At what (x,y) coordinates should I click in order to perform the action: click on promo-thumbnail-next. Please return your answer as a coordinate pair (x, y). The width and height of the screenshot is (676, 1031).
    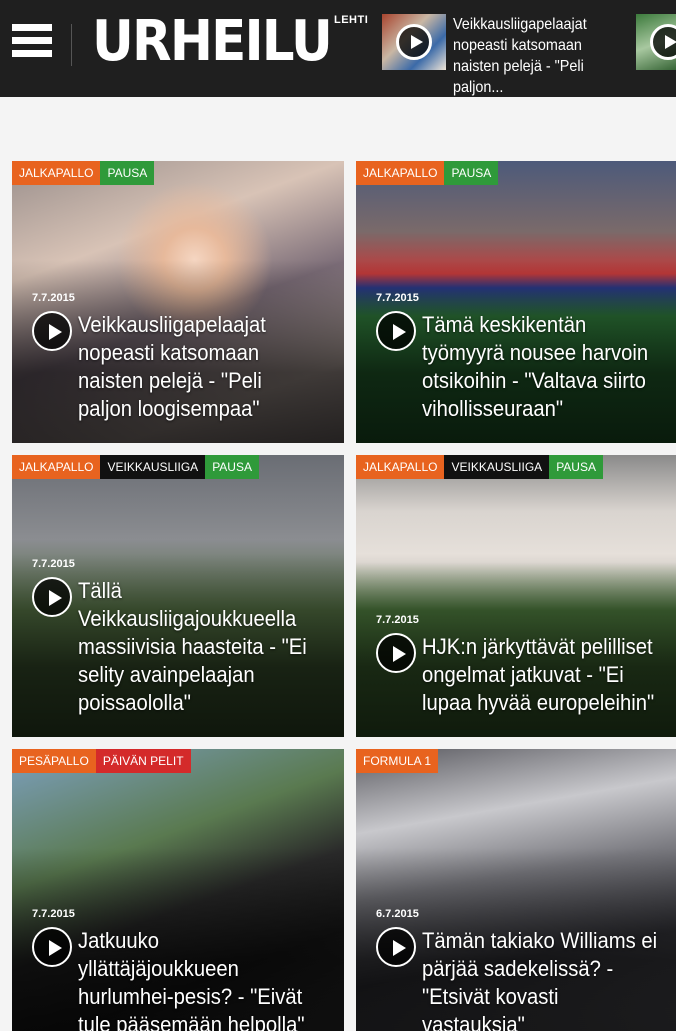
    Looking at the image, I should click on (656, 42).